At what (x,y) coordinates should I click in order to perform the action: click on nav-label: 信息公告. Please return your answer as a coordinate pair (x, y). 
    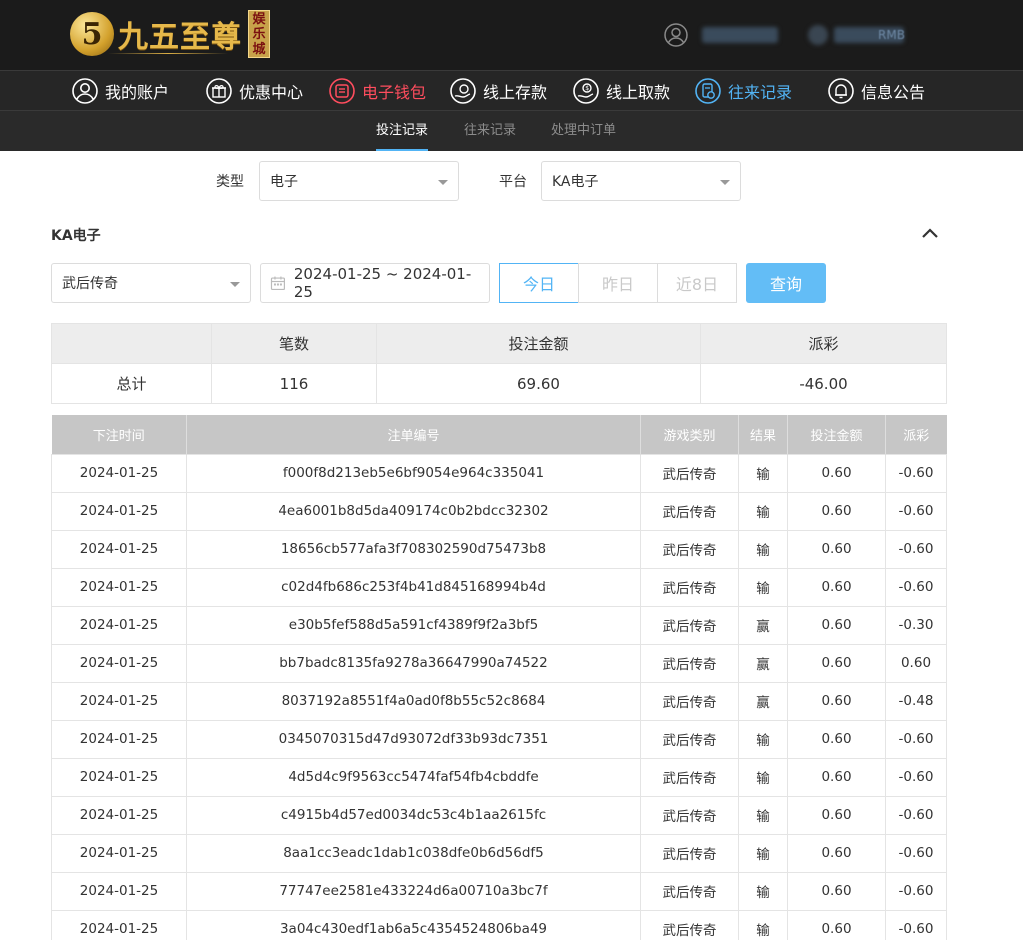
    Looking at the image, I should click on (893, 92).